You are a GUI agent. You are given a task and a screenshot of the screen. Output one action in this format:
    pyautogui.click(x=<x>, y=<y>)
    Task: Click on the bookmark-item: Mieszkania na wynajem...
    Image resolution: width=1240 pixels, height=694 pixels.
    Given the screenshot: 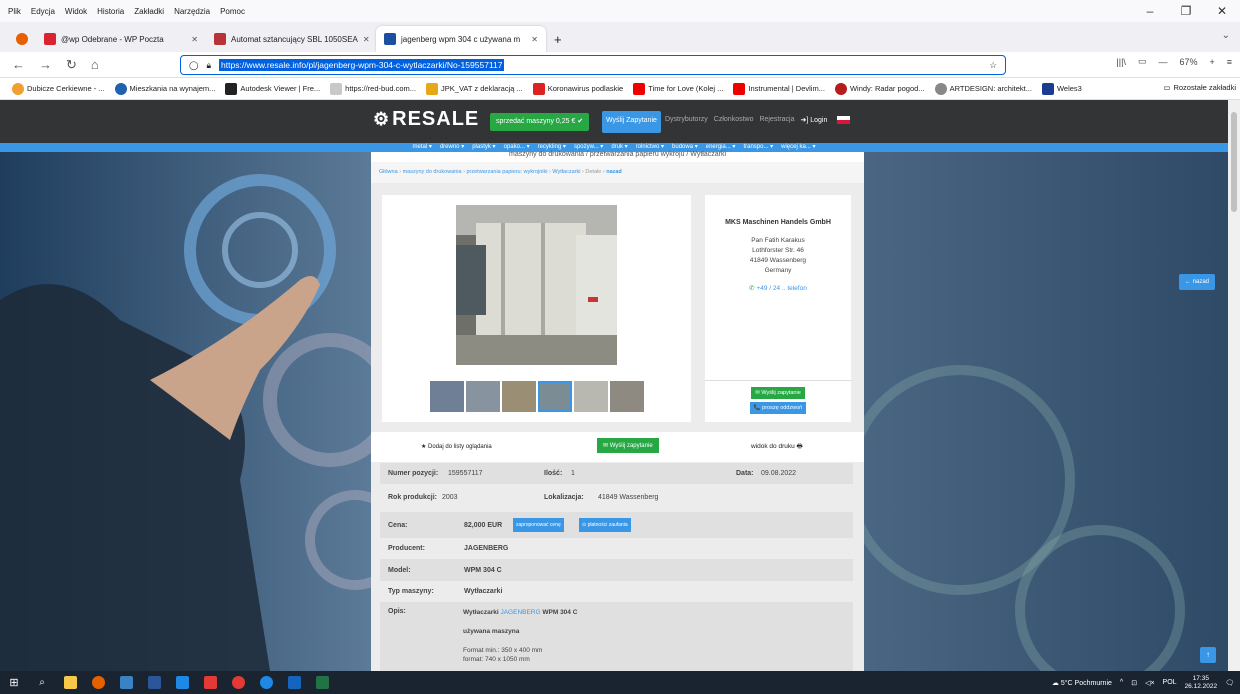 What is the action you would take?
    pyautogui.click(x=164, y=88)
    